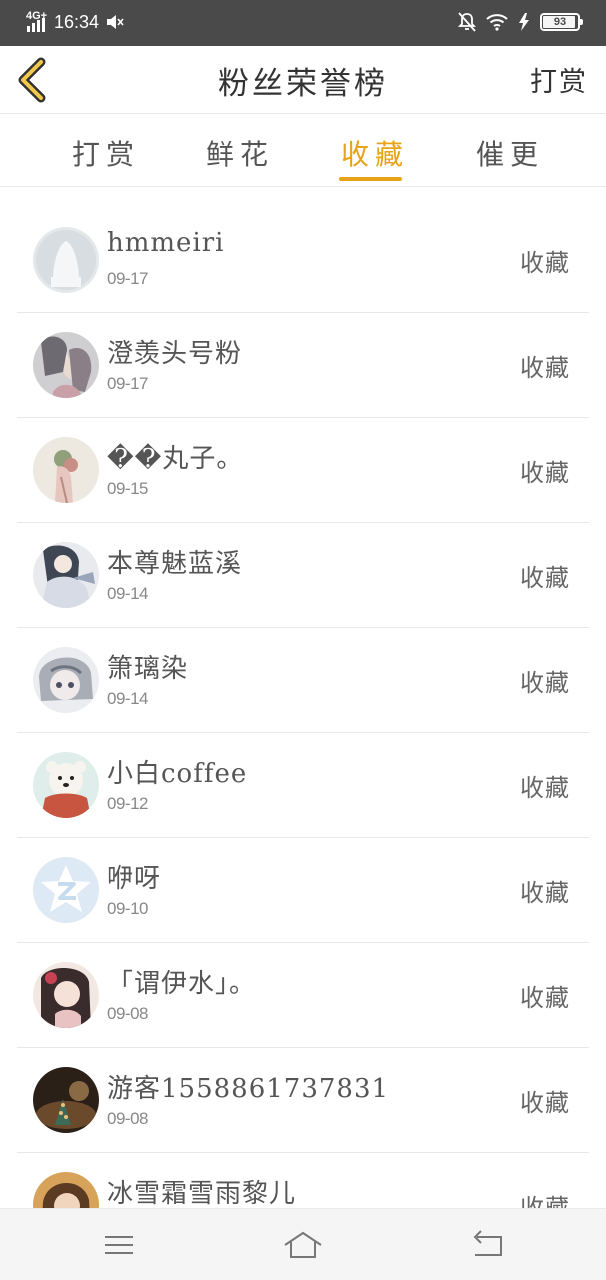 The height and width of the screenshot is (1280, 606). Describe the element at coordinates (303, 23) in the screenshot. I see `status-bar: 4G+ 16:34 93` at that location.